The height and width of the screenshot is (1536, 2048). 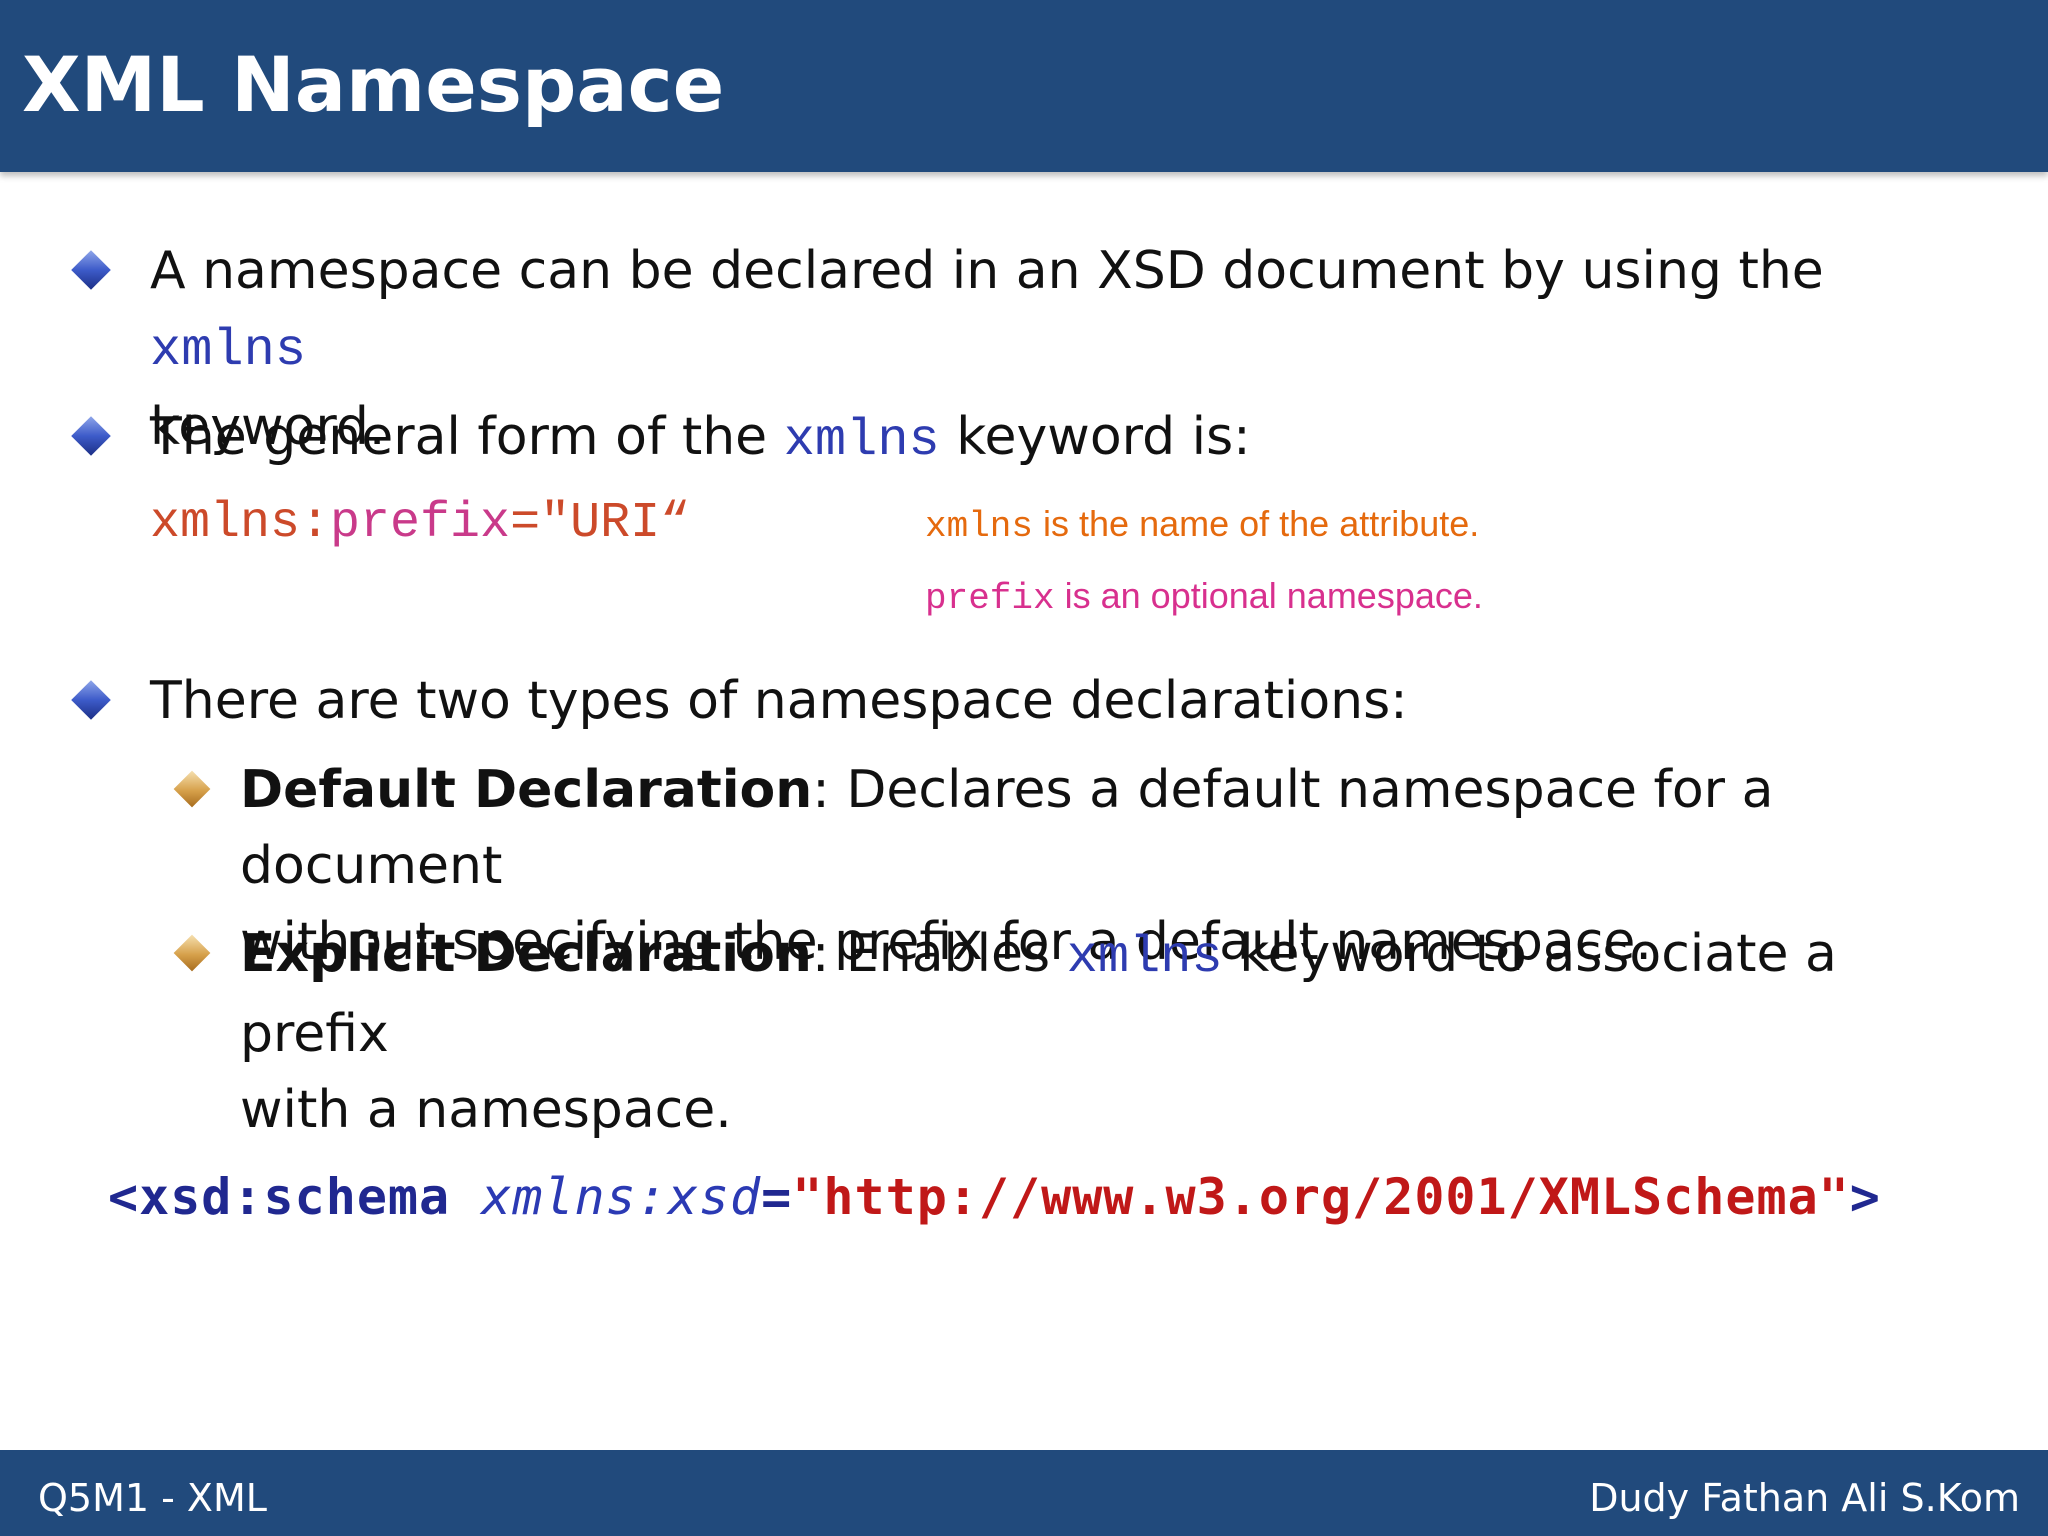 What do you see at coordinates (240, 523) in the screenshot?
I see `syntax-xmlns: xmlns:` at bounding box center [240, 523].